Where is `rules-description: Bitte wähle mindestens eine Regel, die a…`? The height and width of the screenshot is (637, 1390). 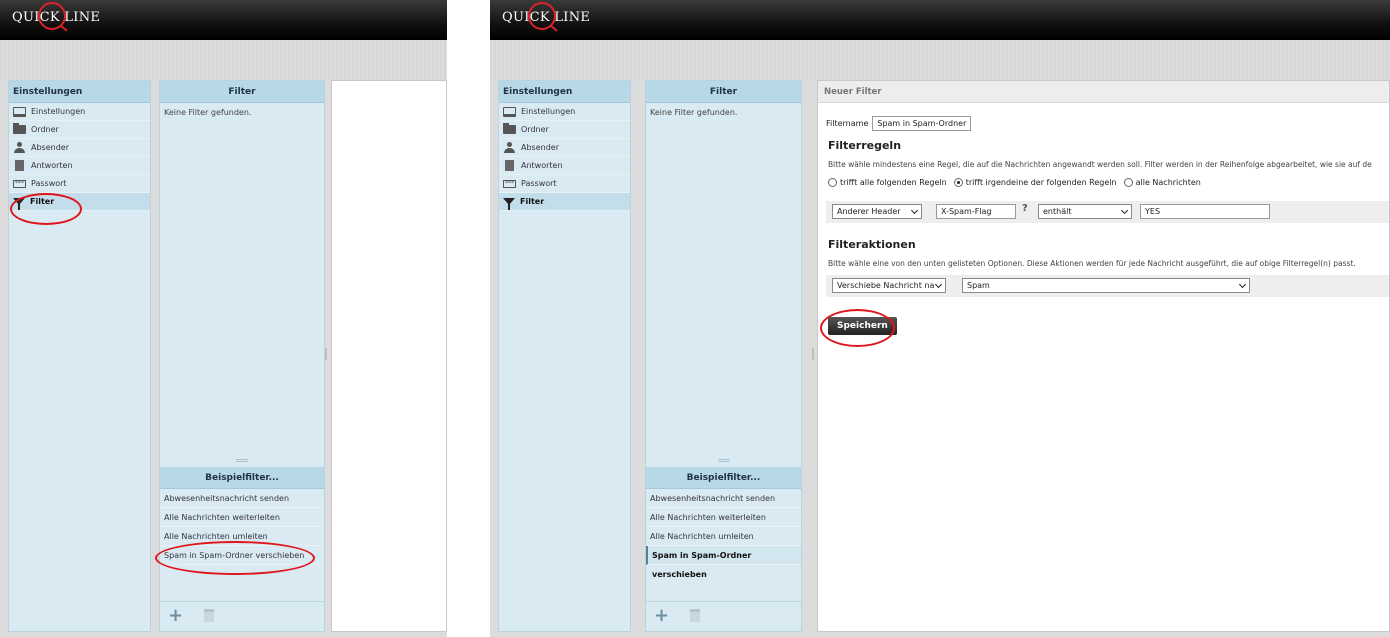
rules-description: Bitte wähle mindestens eine Regel, die a… is located at coordinates (1100, 164).